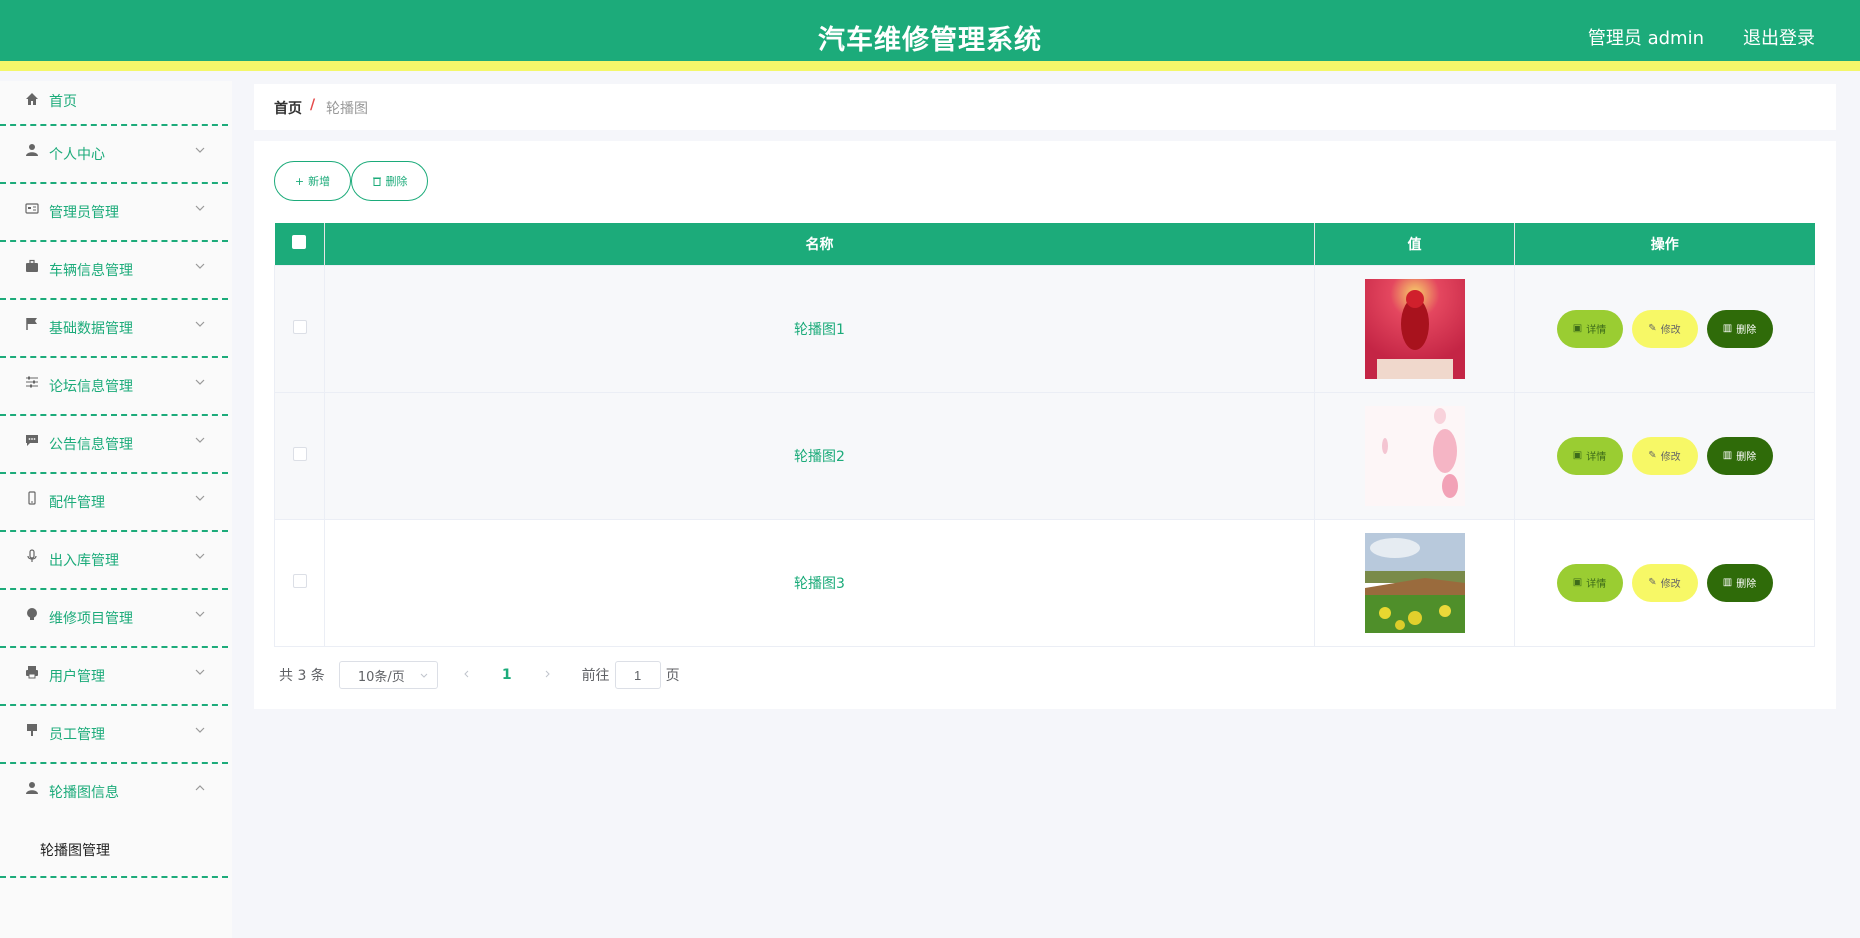  What do you see at coordinates (91, 329) in the screenshot?
I see `sidebar-item-label: 基础数据管理` at bounding box center [91, 329].